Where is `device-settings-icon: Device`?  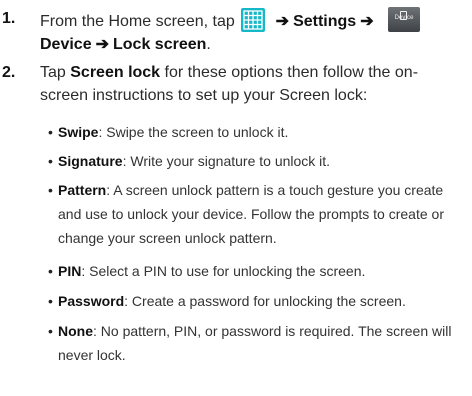
device-settings-icon: Device is located at coordinates (404, 19).